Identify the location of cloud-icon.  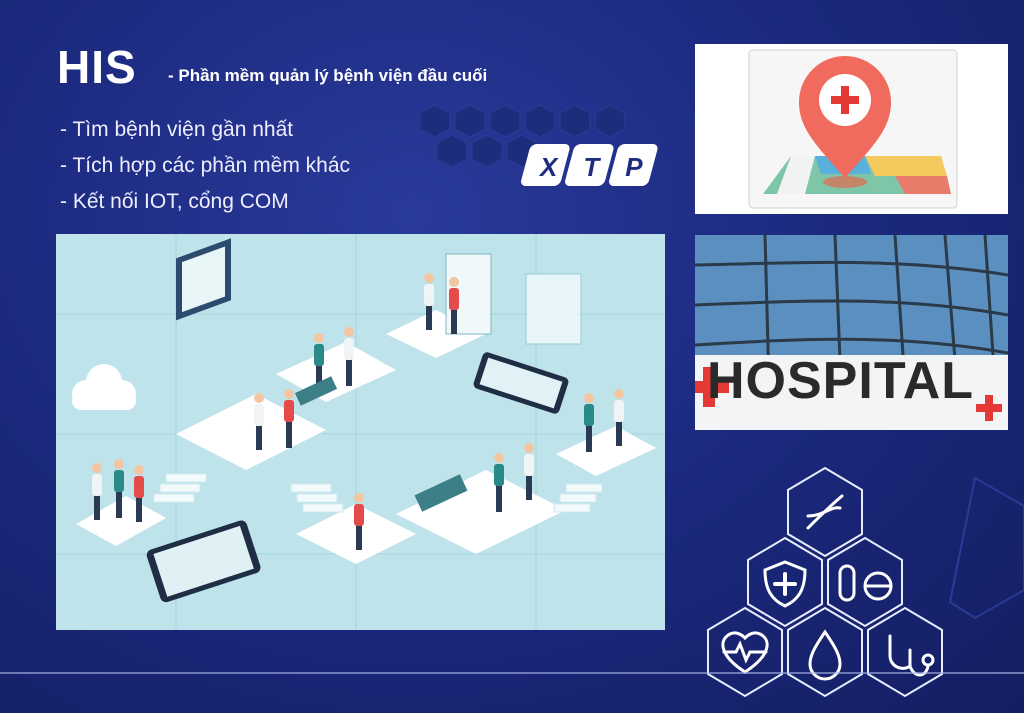
(104, 387).